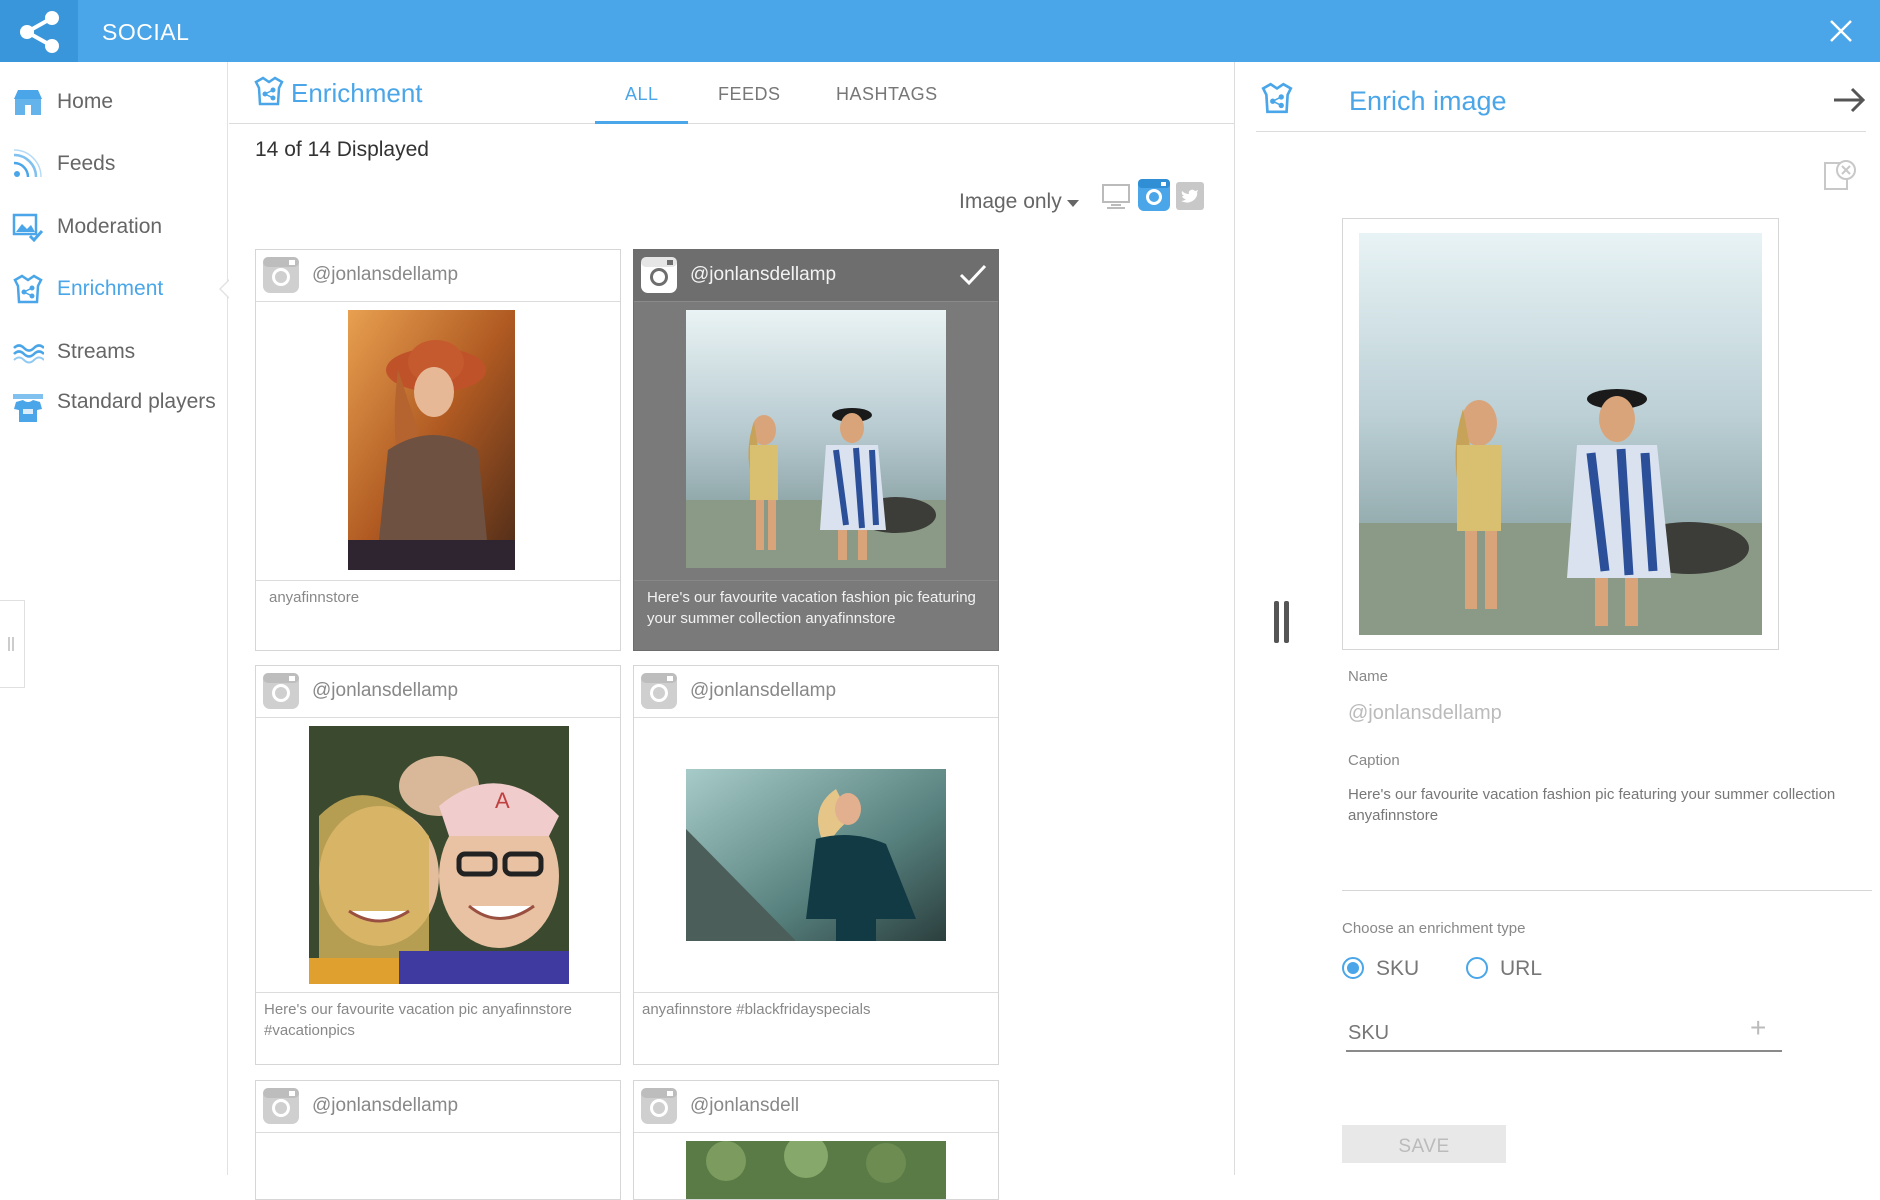 This screenshot has height=1200, width=1880. What do you see at coordinates (1561, 97) in the screenshot?
I see `enrich-image-header: Enrich image` at bounding box center [1561, 97].